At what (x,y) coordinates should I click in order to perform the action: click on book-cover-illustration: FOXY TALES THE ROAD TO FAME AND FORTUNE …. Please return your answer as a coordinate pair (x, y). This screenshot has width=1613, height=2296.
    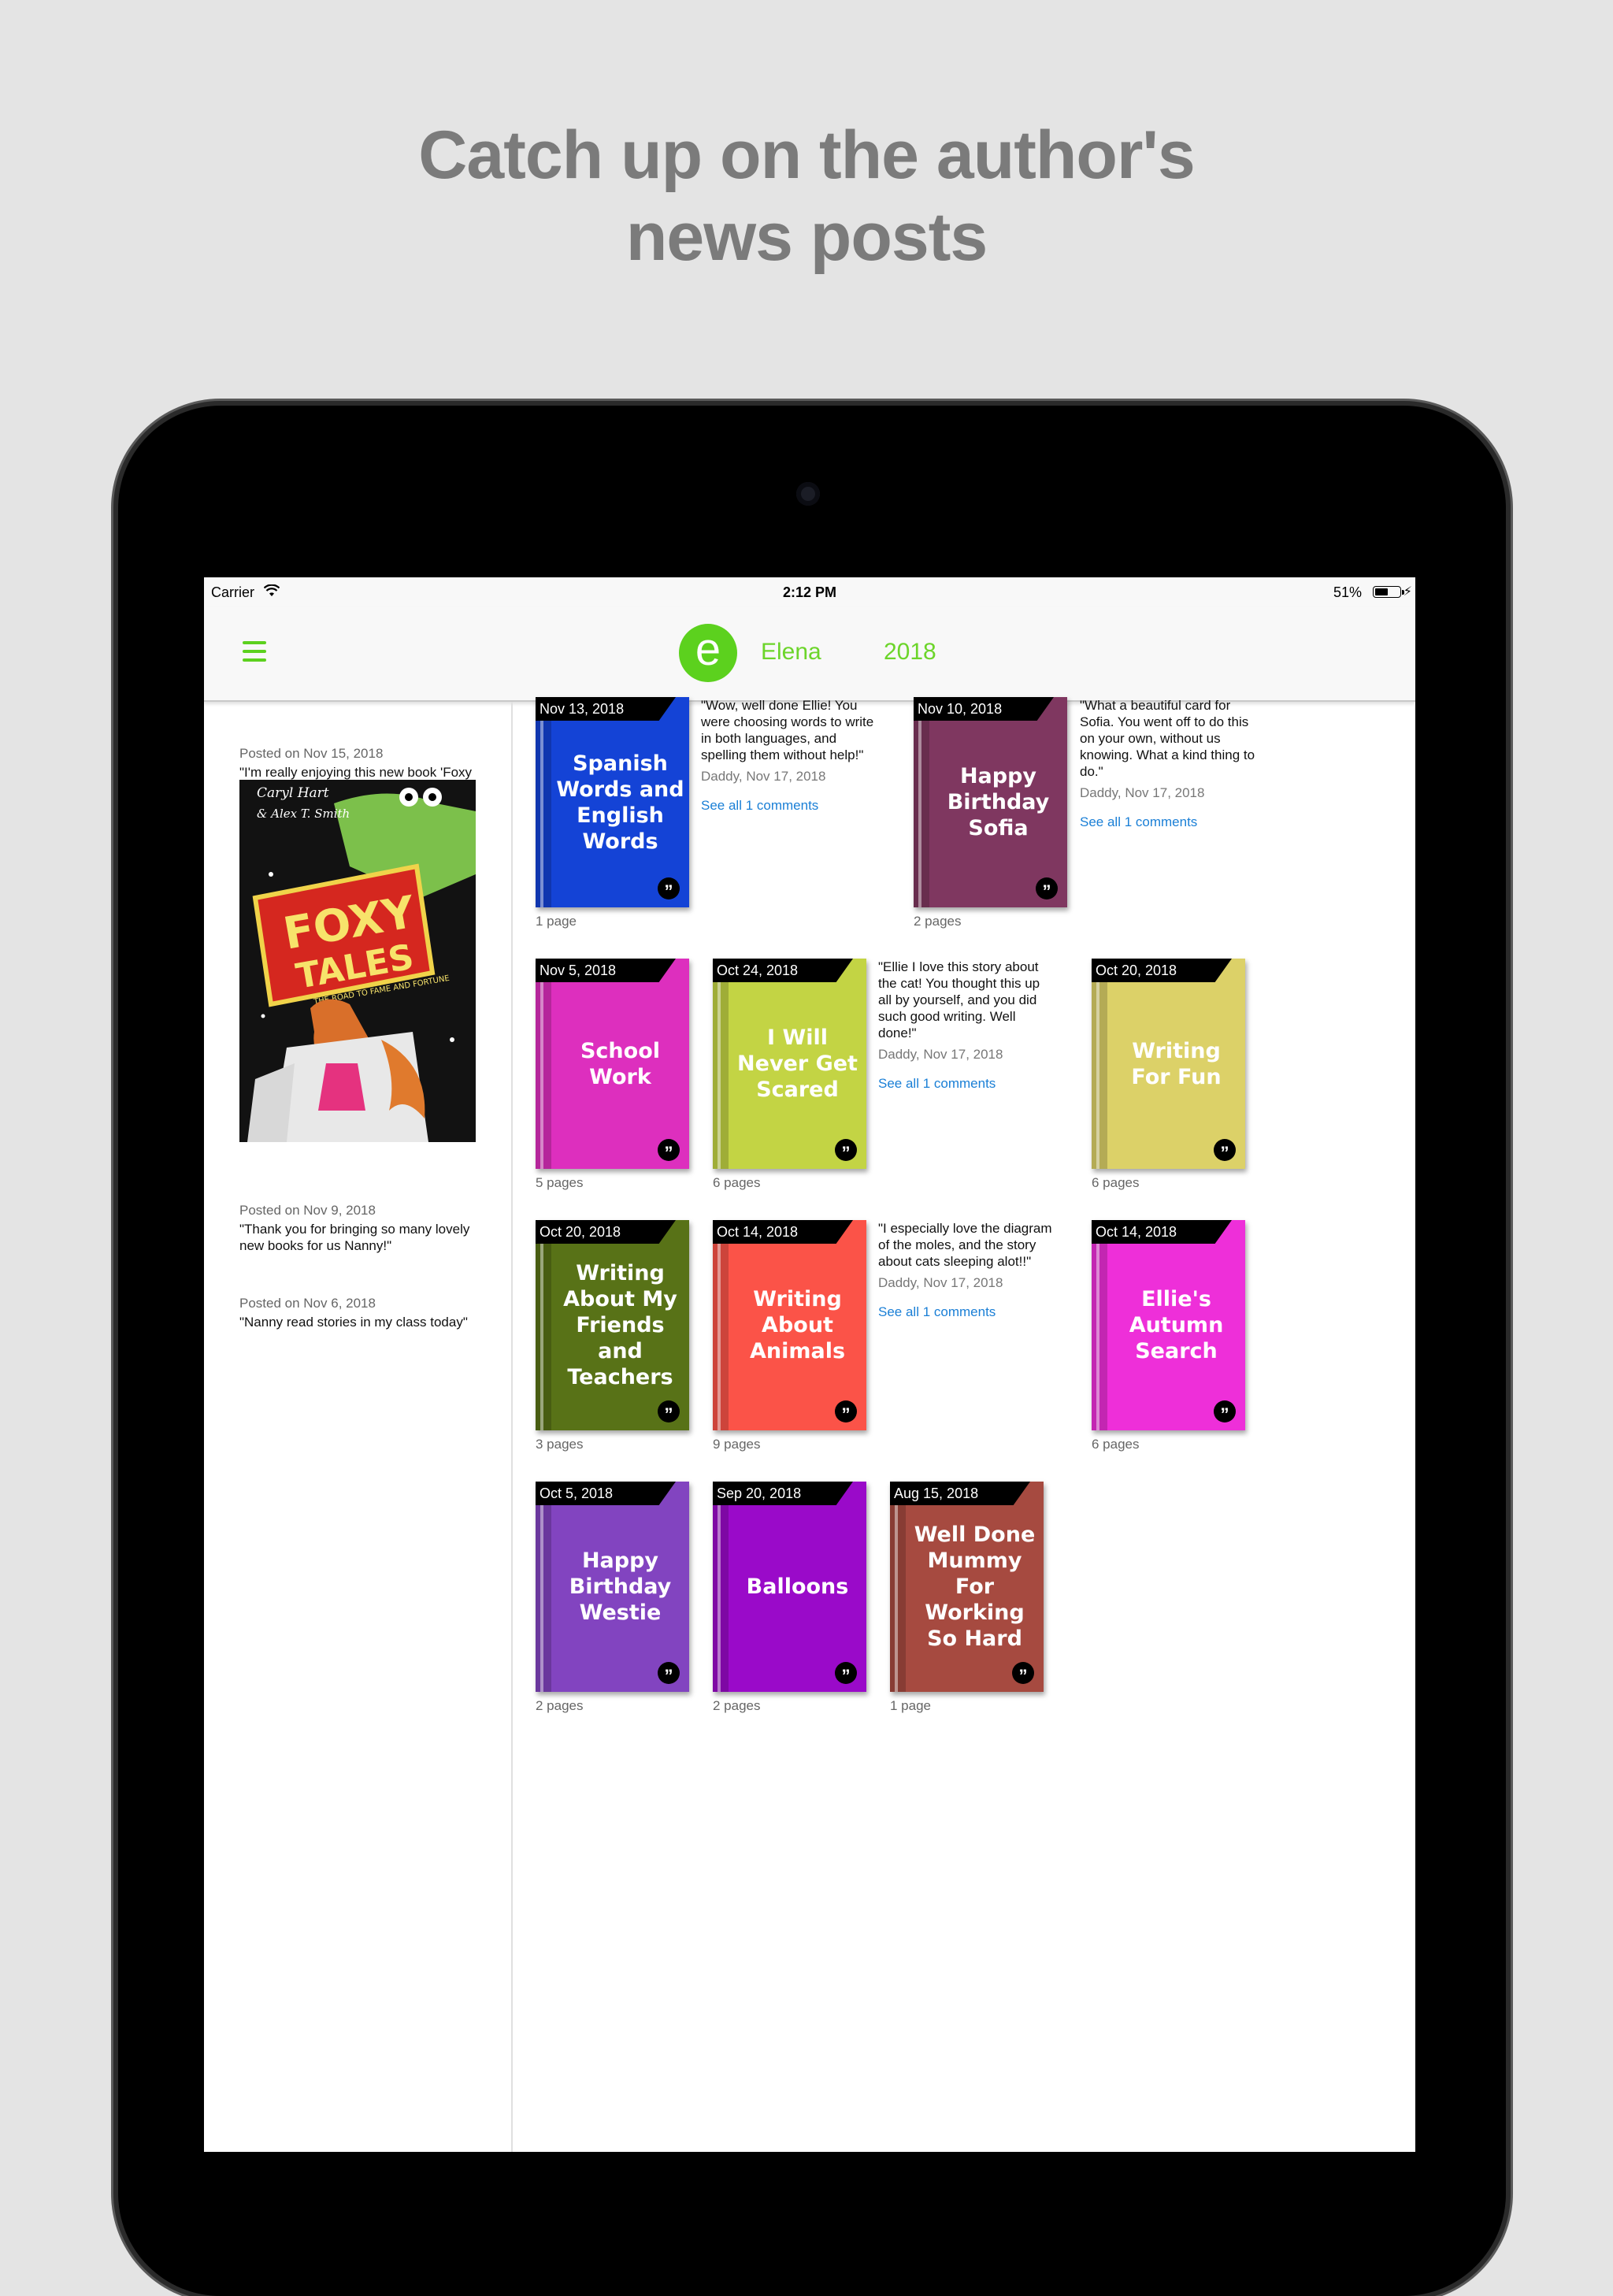
    Looking at the image, I should click on (357, 961).